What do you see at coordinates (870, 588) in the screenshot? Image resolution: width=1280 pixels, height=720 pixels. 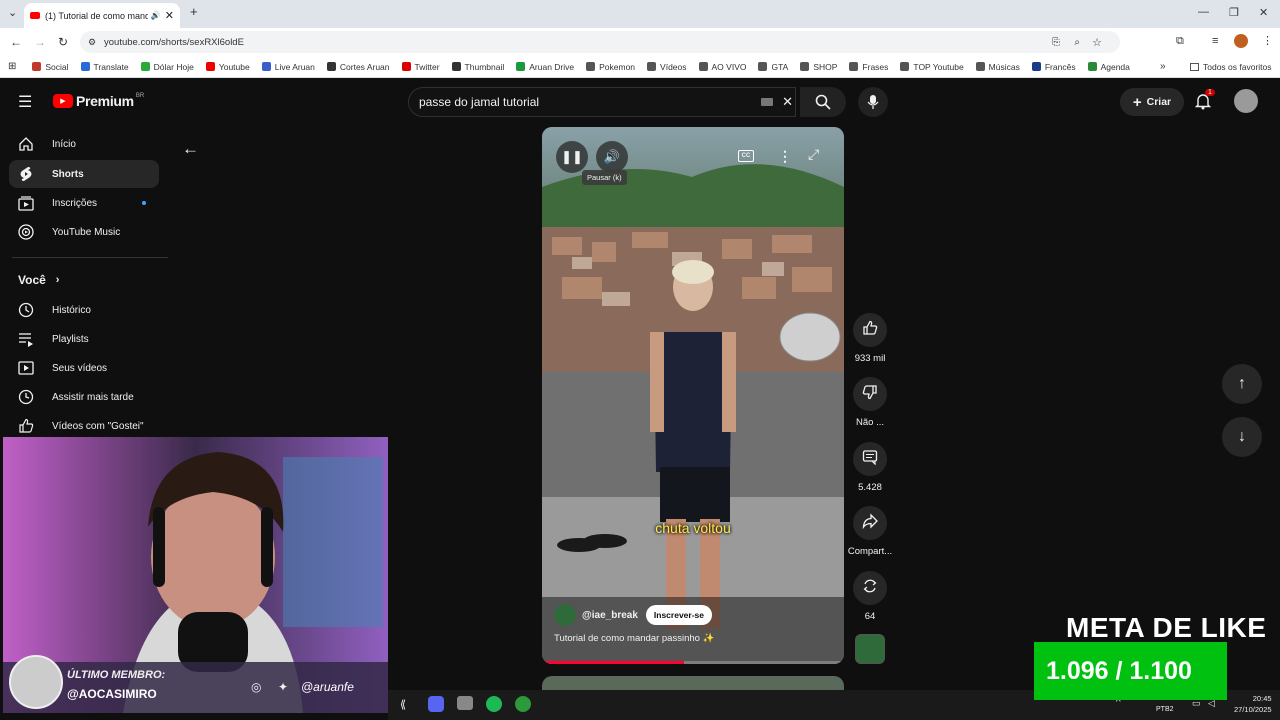 I see `remix-button` at bounding box center [870, 588].